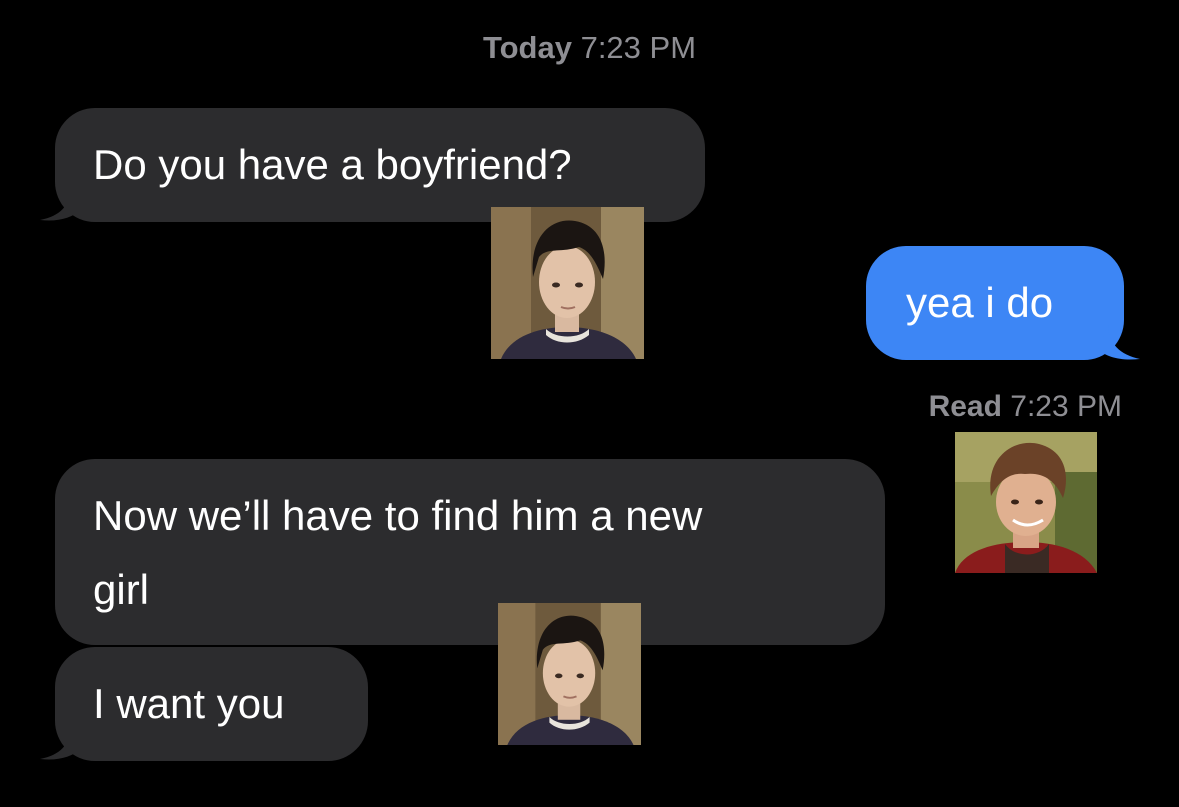 This screenshot has height=807, width=1179. I want to click on read-receipt-time: 7:23 PM, so click(1066, 406).